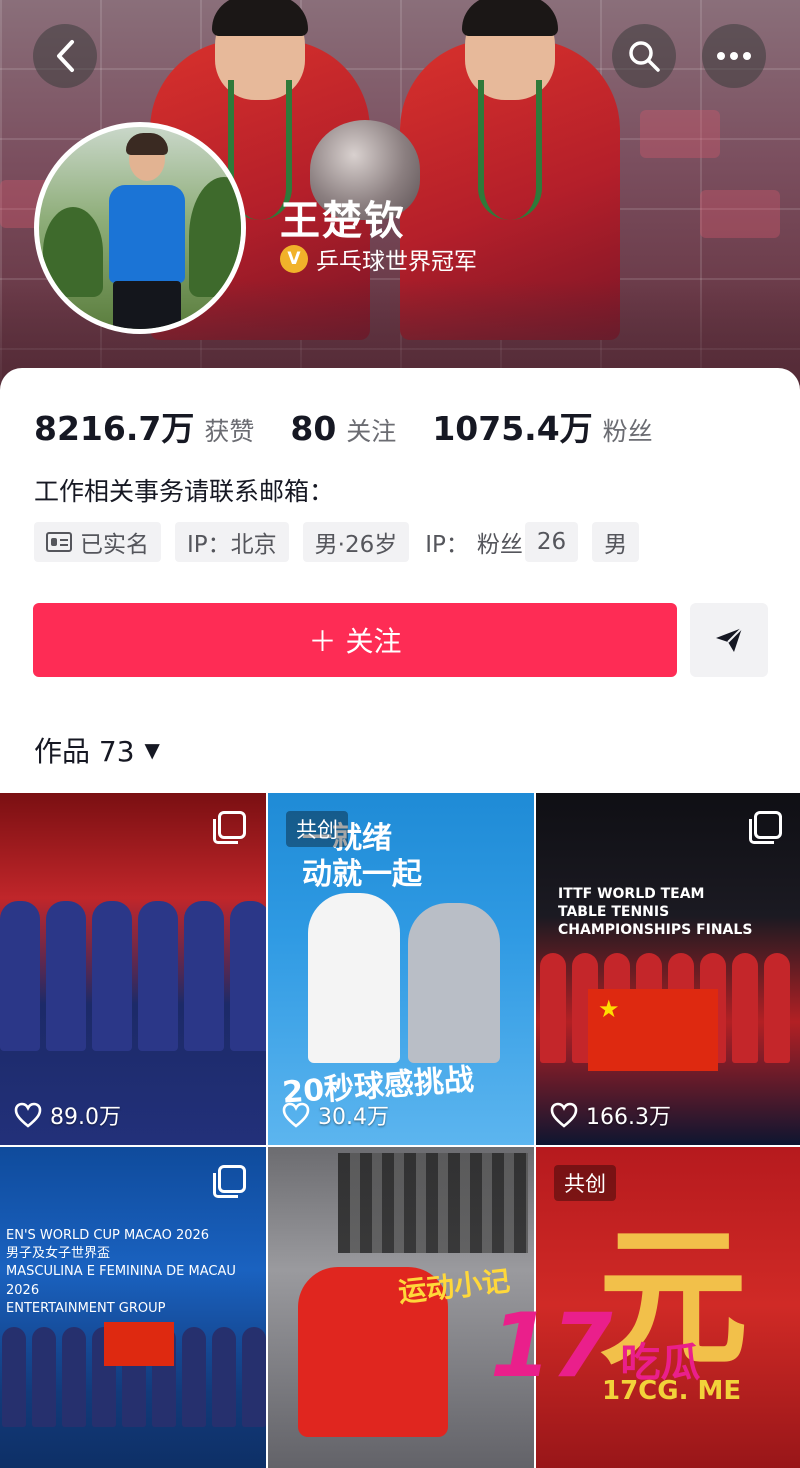 This screenshot has height=1468, width=800. What do you see at coordinates (499, 545) in the screenshot?
I see `tag-label: 粉丝` at bounding box center [499, 545].